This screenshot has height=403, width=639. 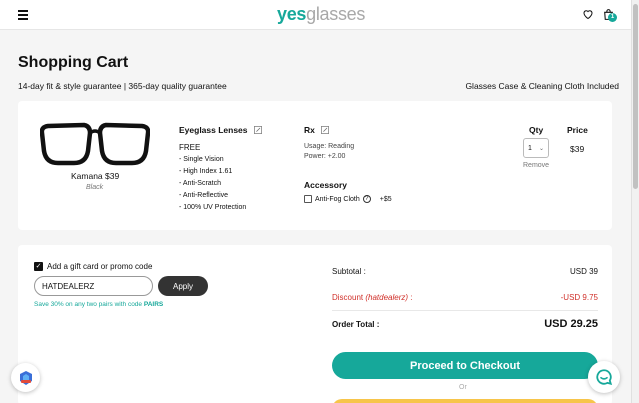 What do you see at coordinates (329, 146) in the screenshot?
I see `rx-usage: Usage: Reading` at bounding box center [329, 146].